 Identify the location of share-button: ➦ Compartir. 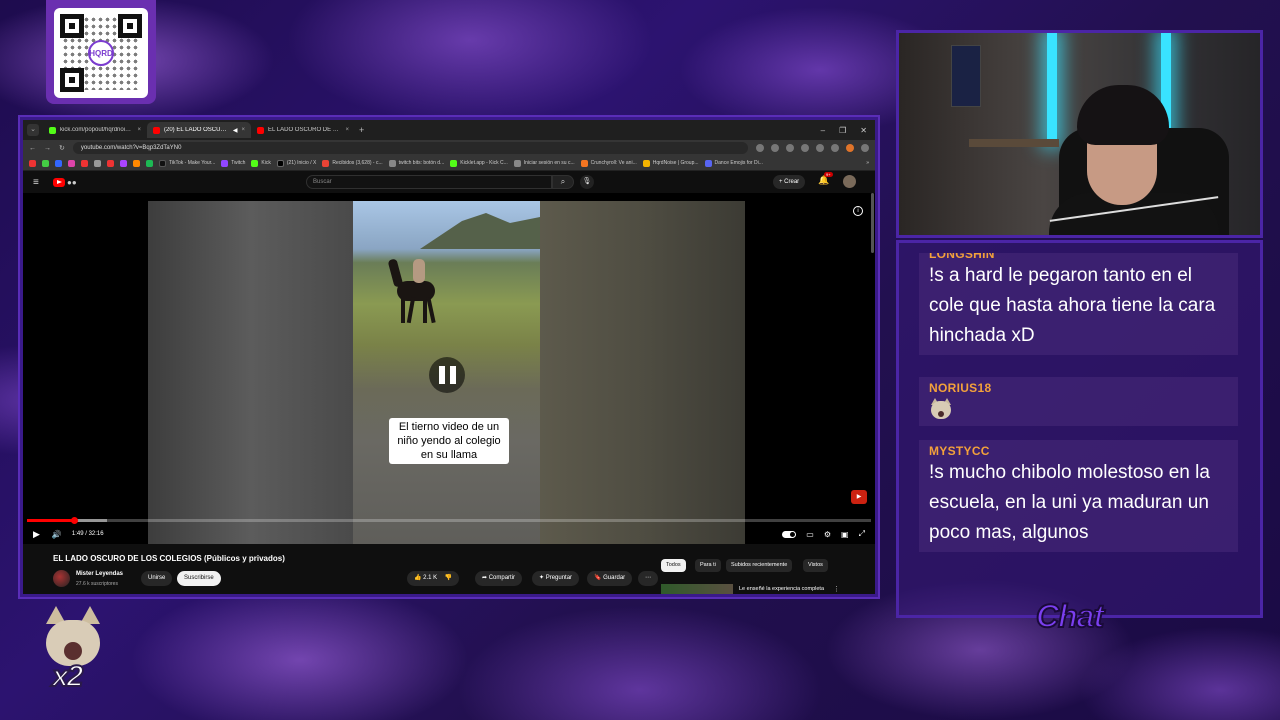
(499, 578).